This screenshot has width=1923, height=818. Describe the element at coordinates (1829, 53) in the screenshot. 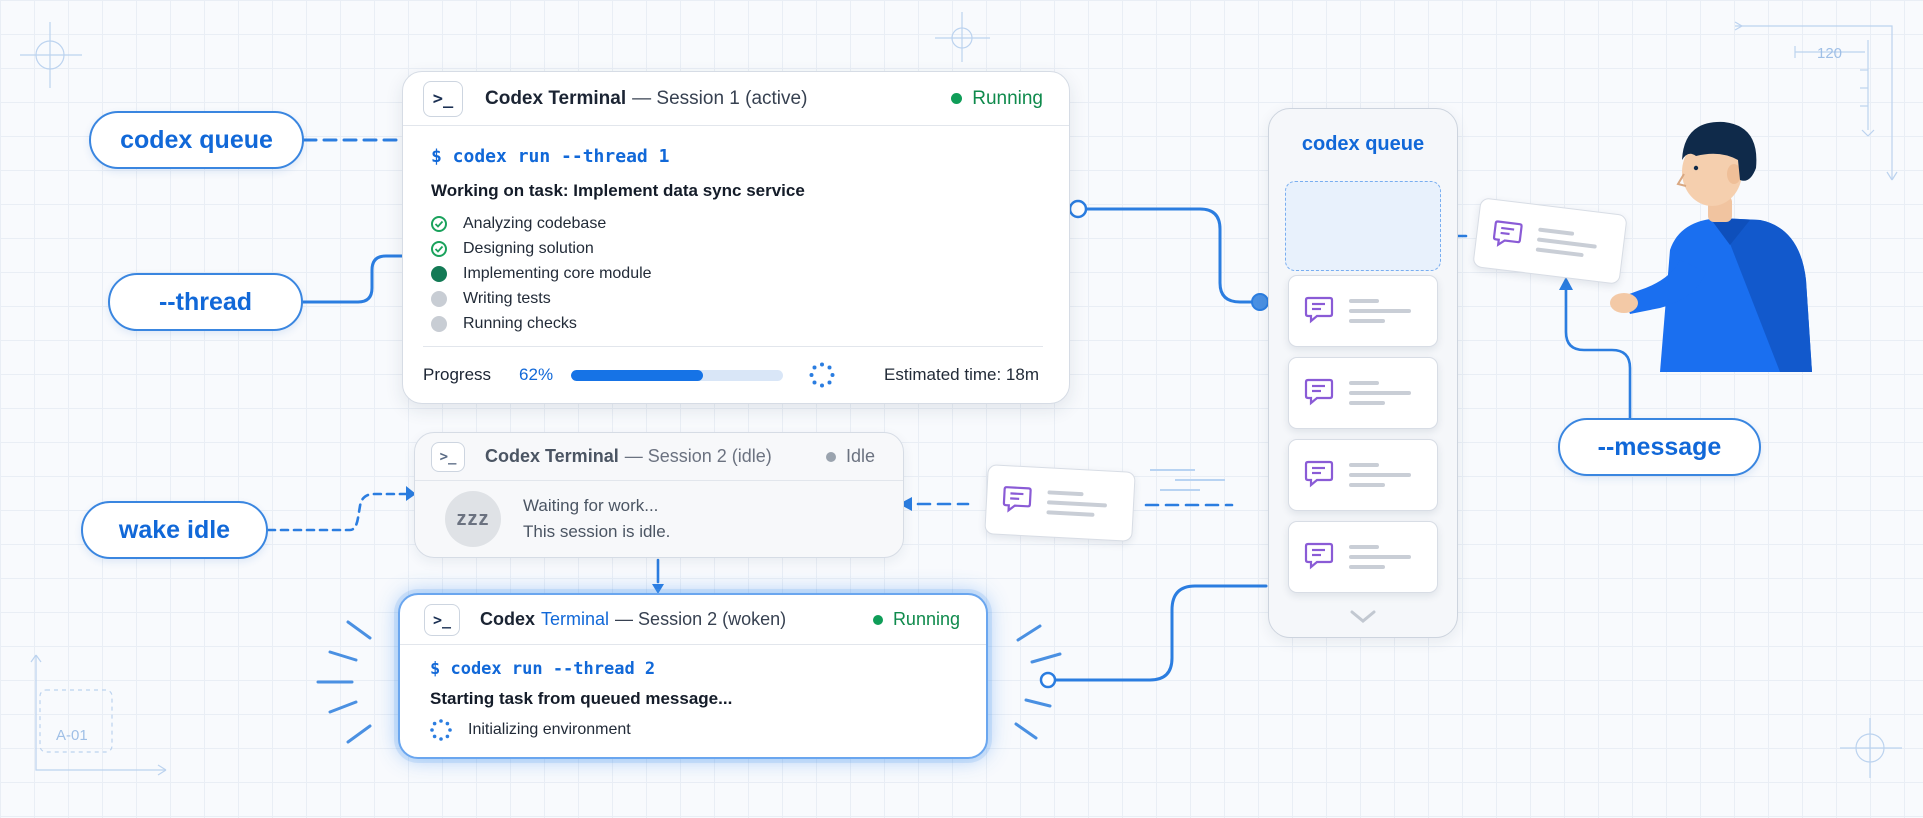

I see `ruler-label: 120` at that location.